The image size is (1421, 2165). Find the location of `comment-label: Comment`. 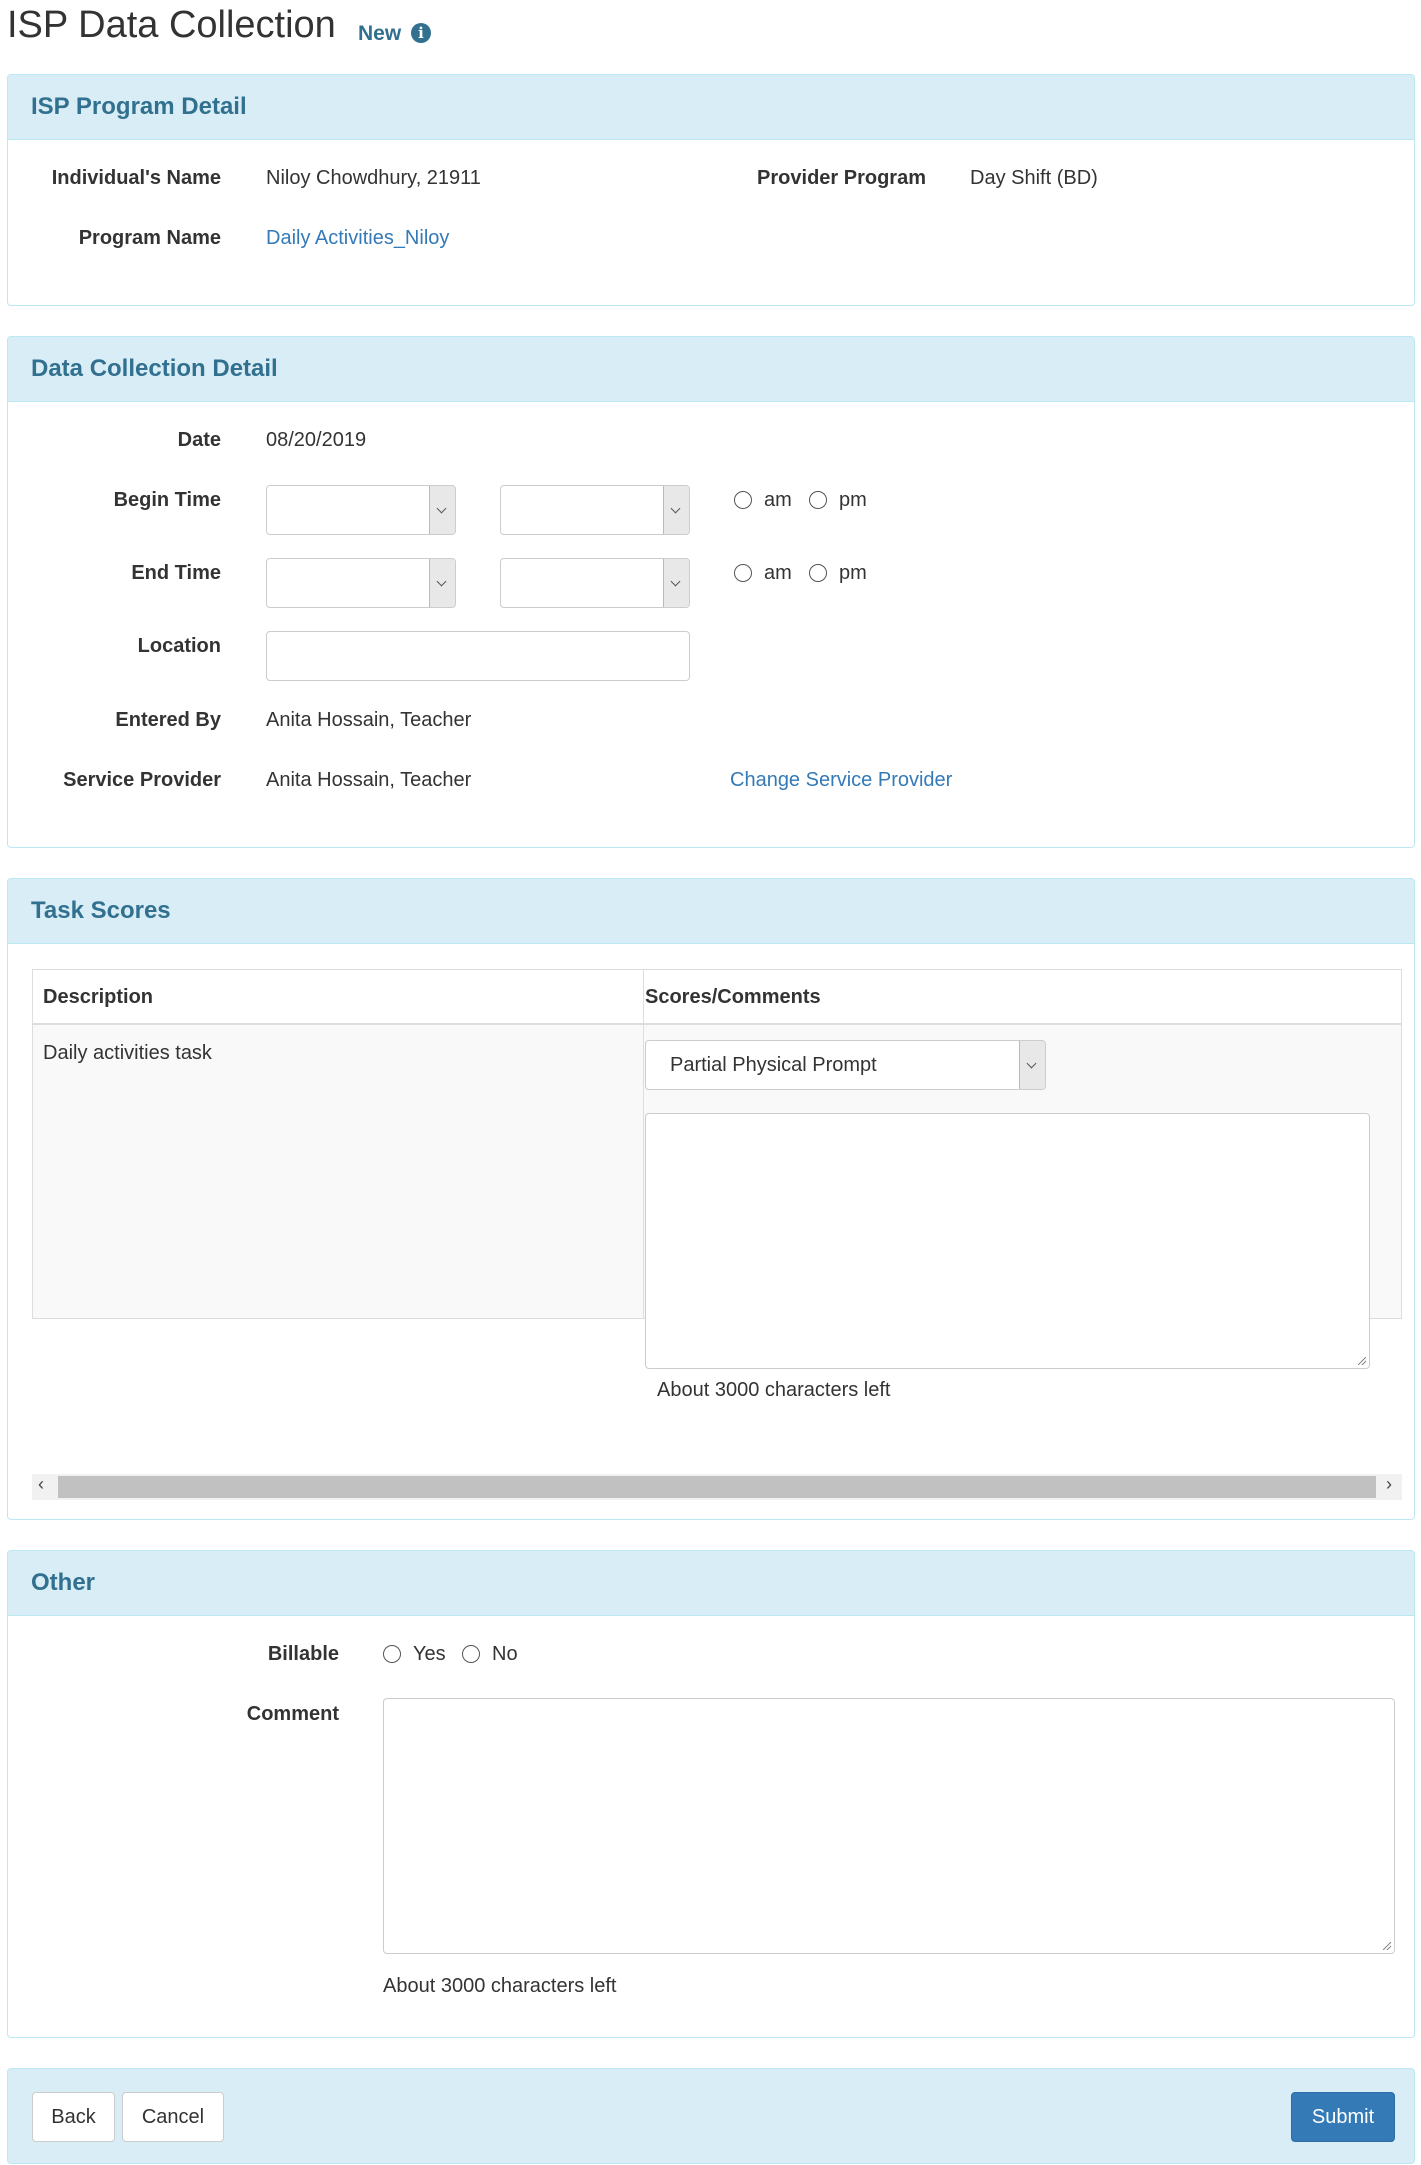

comment-label: Comment is located at coordinates (292, 1714).